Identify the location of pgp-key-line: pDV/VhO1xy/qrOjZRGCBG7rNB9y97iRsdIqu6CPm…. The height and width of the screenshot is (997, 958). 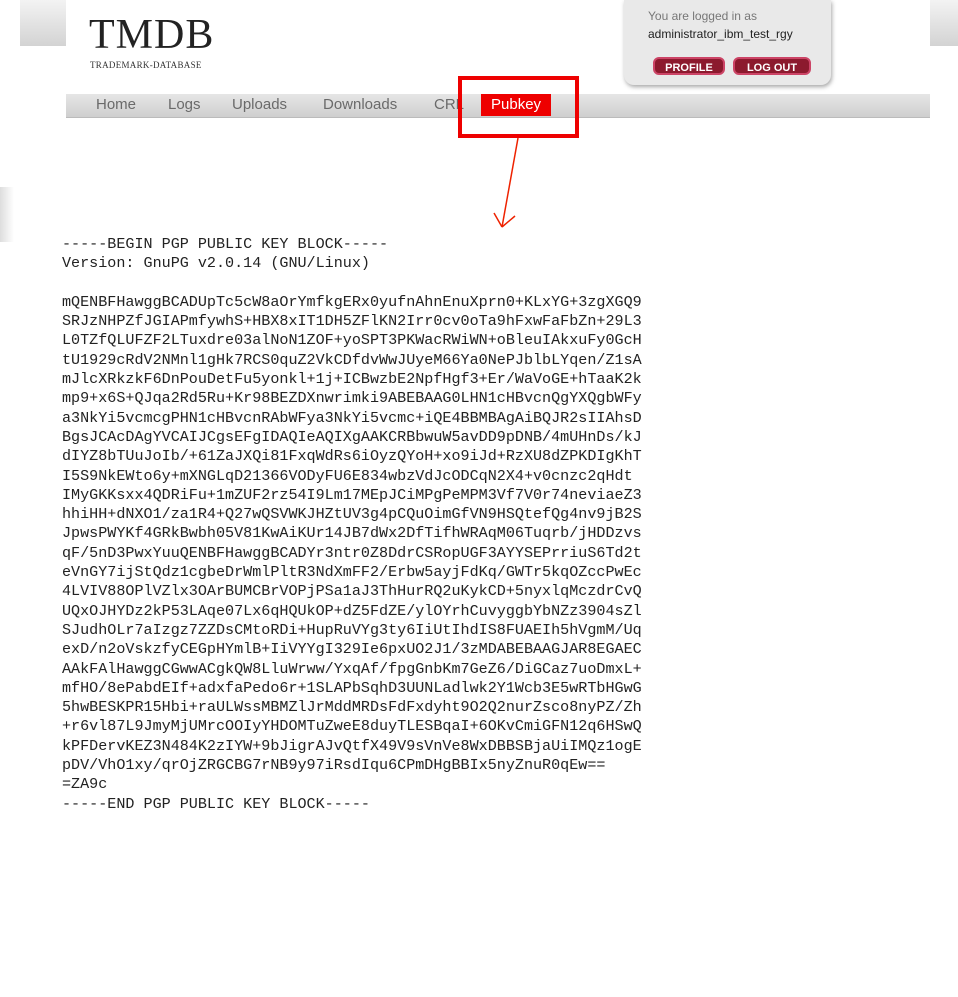
(334, 765).